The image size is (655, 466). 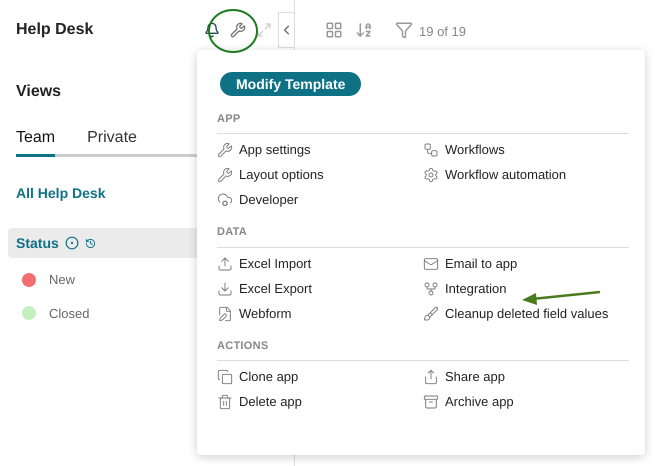 I want to click on menu-item-label: Integration, so click(x=475, y=289).